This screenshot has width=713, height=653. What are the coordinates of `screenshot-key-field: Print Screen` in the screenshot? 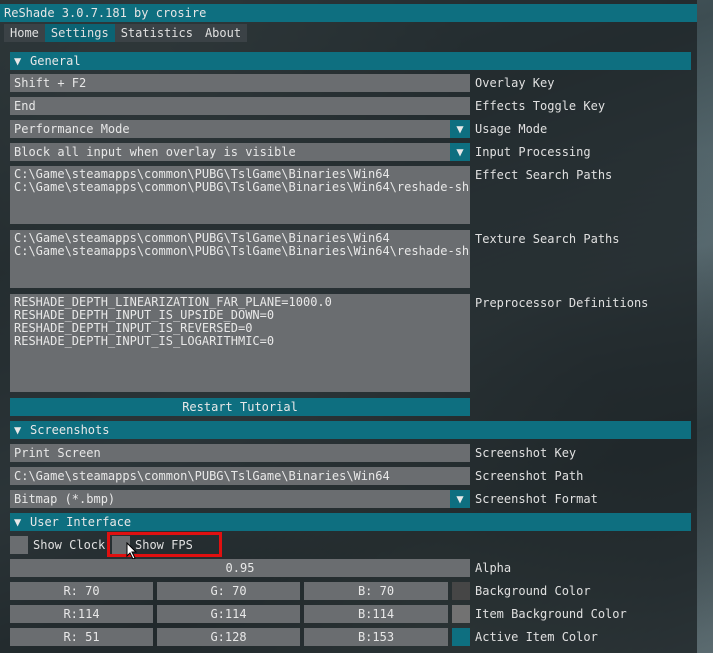 It's located at (240, 453).